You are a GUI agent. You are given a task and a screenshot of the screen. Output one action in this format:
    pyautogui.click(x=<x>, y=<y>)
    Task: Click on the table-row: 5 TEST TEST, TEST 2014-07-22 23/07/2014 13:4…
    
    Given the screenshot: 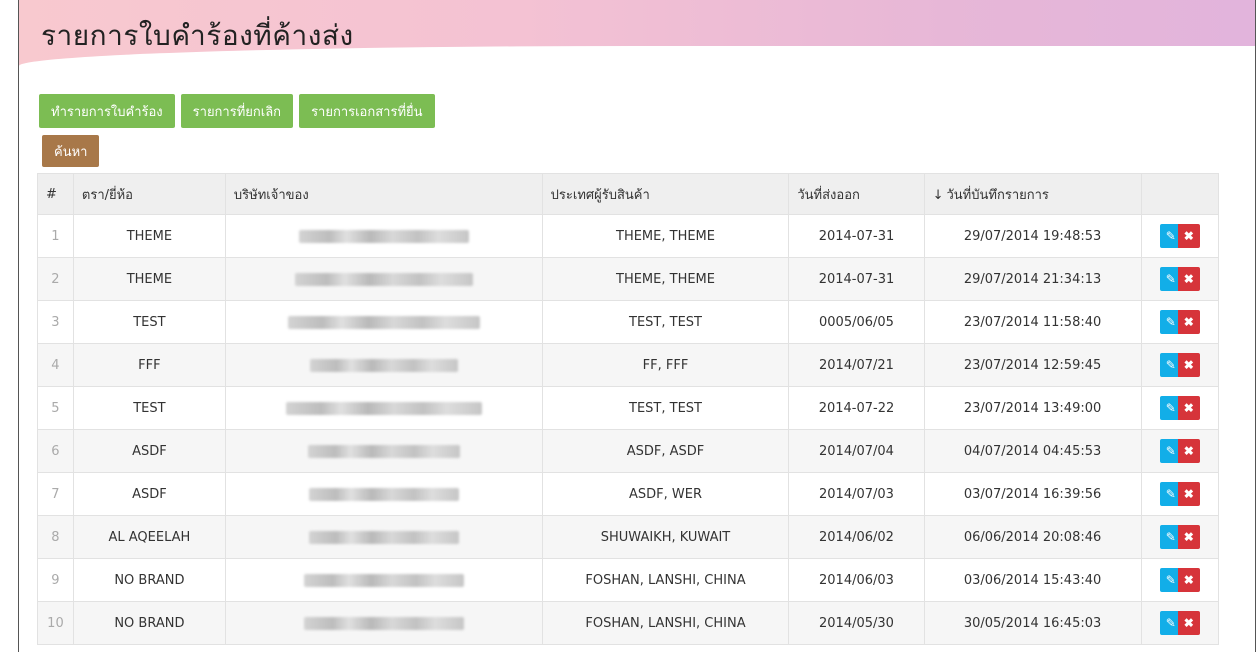 What is the action you would take?
    pyautogui.click(x=628, y=408)
    